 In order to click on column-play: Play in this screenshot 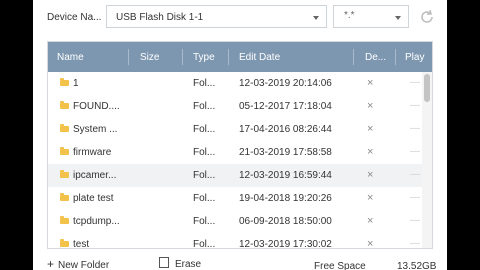, I will do `click(414, 57)`.